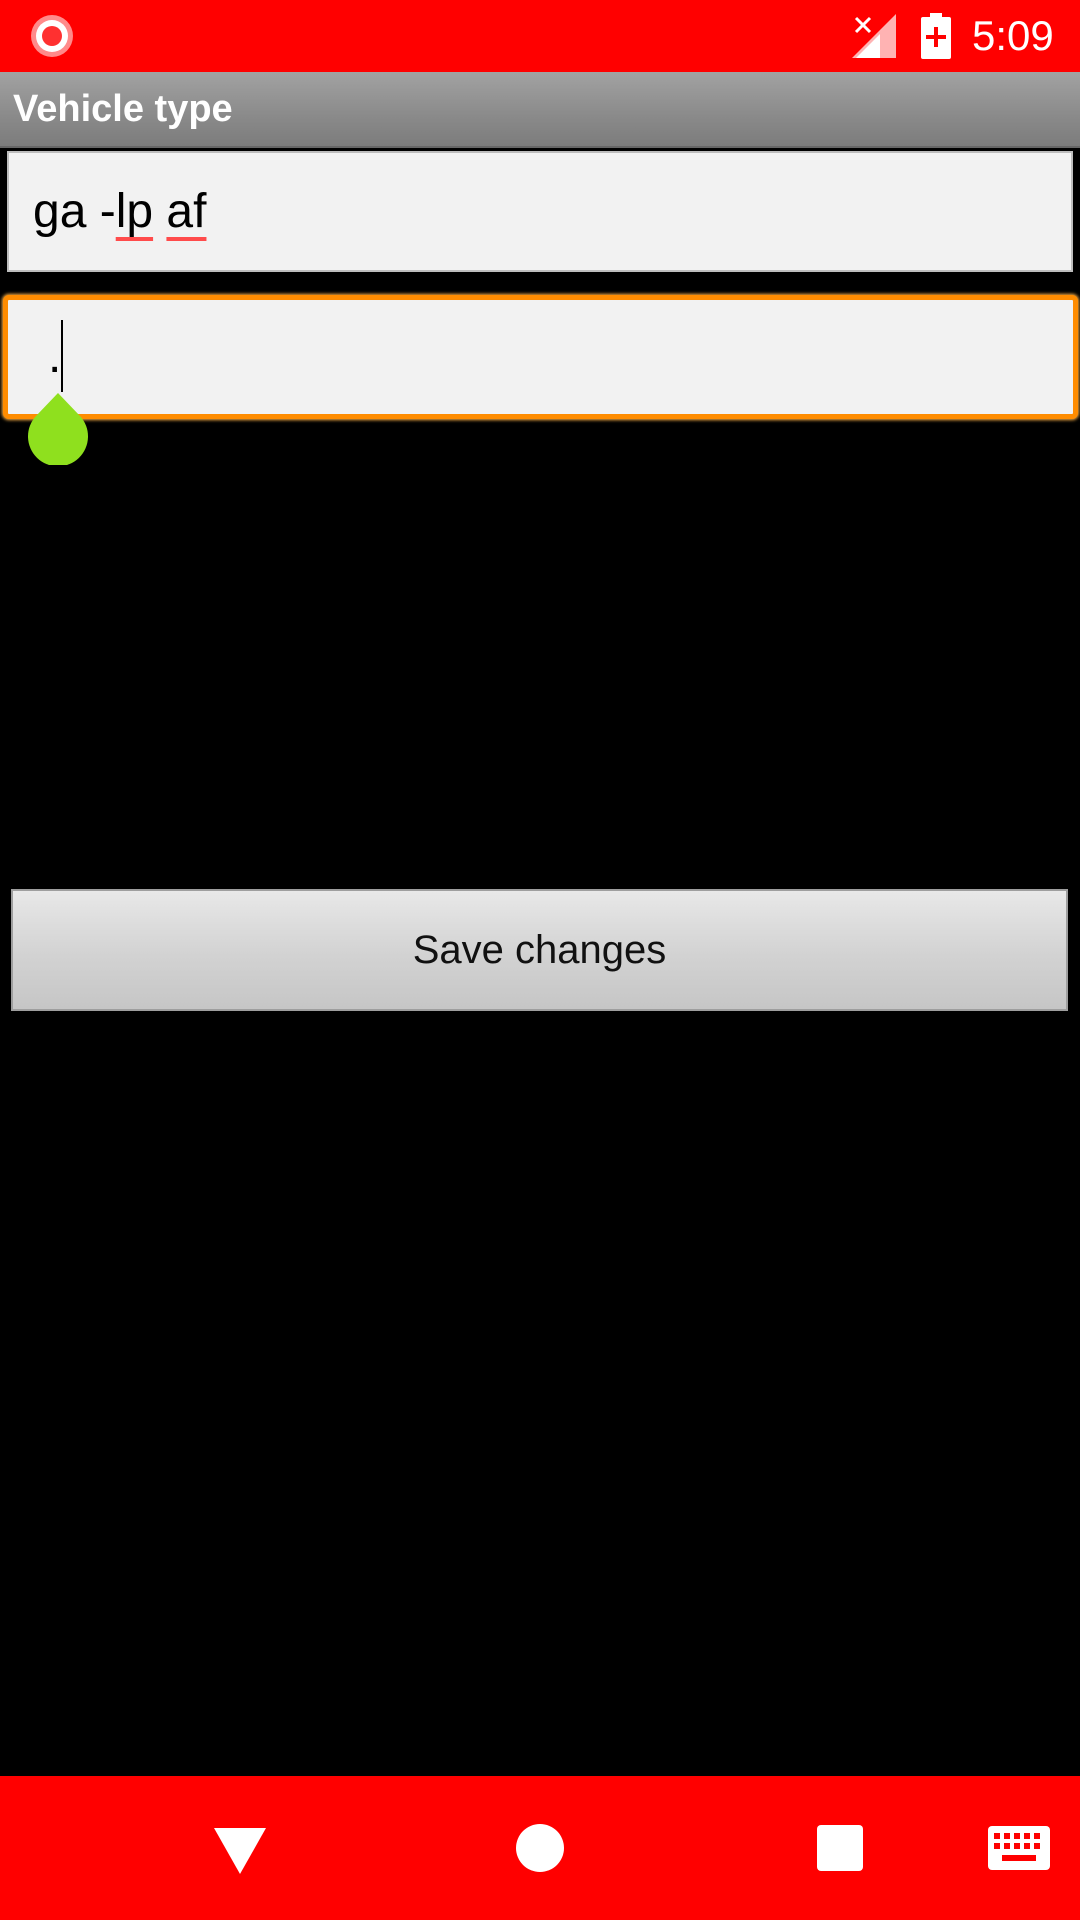 The width and height of the screenshot is (1080, 1920). Describe the element at coordinates (540, 1848) in the screenshot. I see `home-icon` at that location.